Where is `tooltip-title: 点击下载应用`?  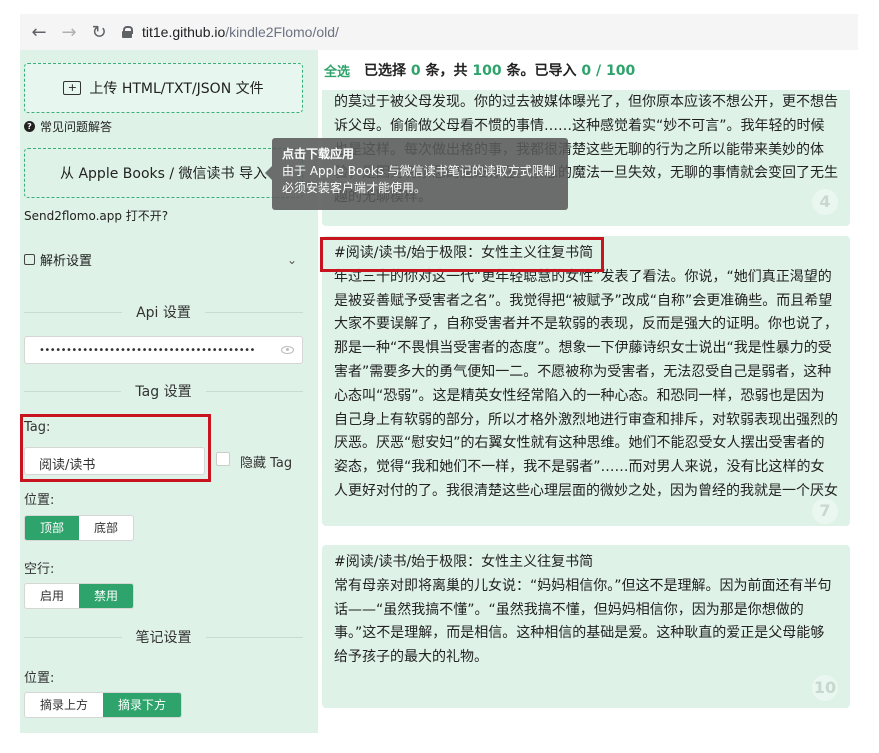 tooltip-title: 点击下载应用 is located at coordinates (318, 154).